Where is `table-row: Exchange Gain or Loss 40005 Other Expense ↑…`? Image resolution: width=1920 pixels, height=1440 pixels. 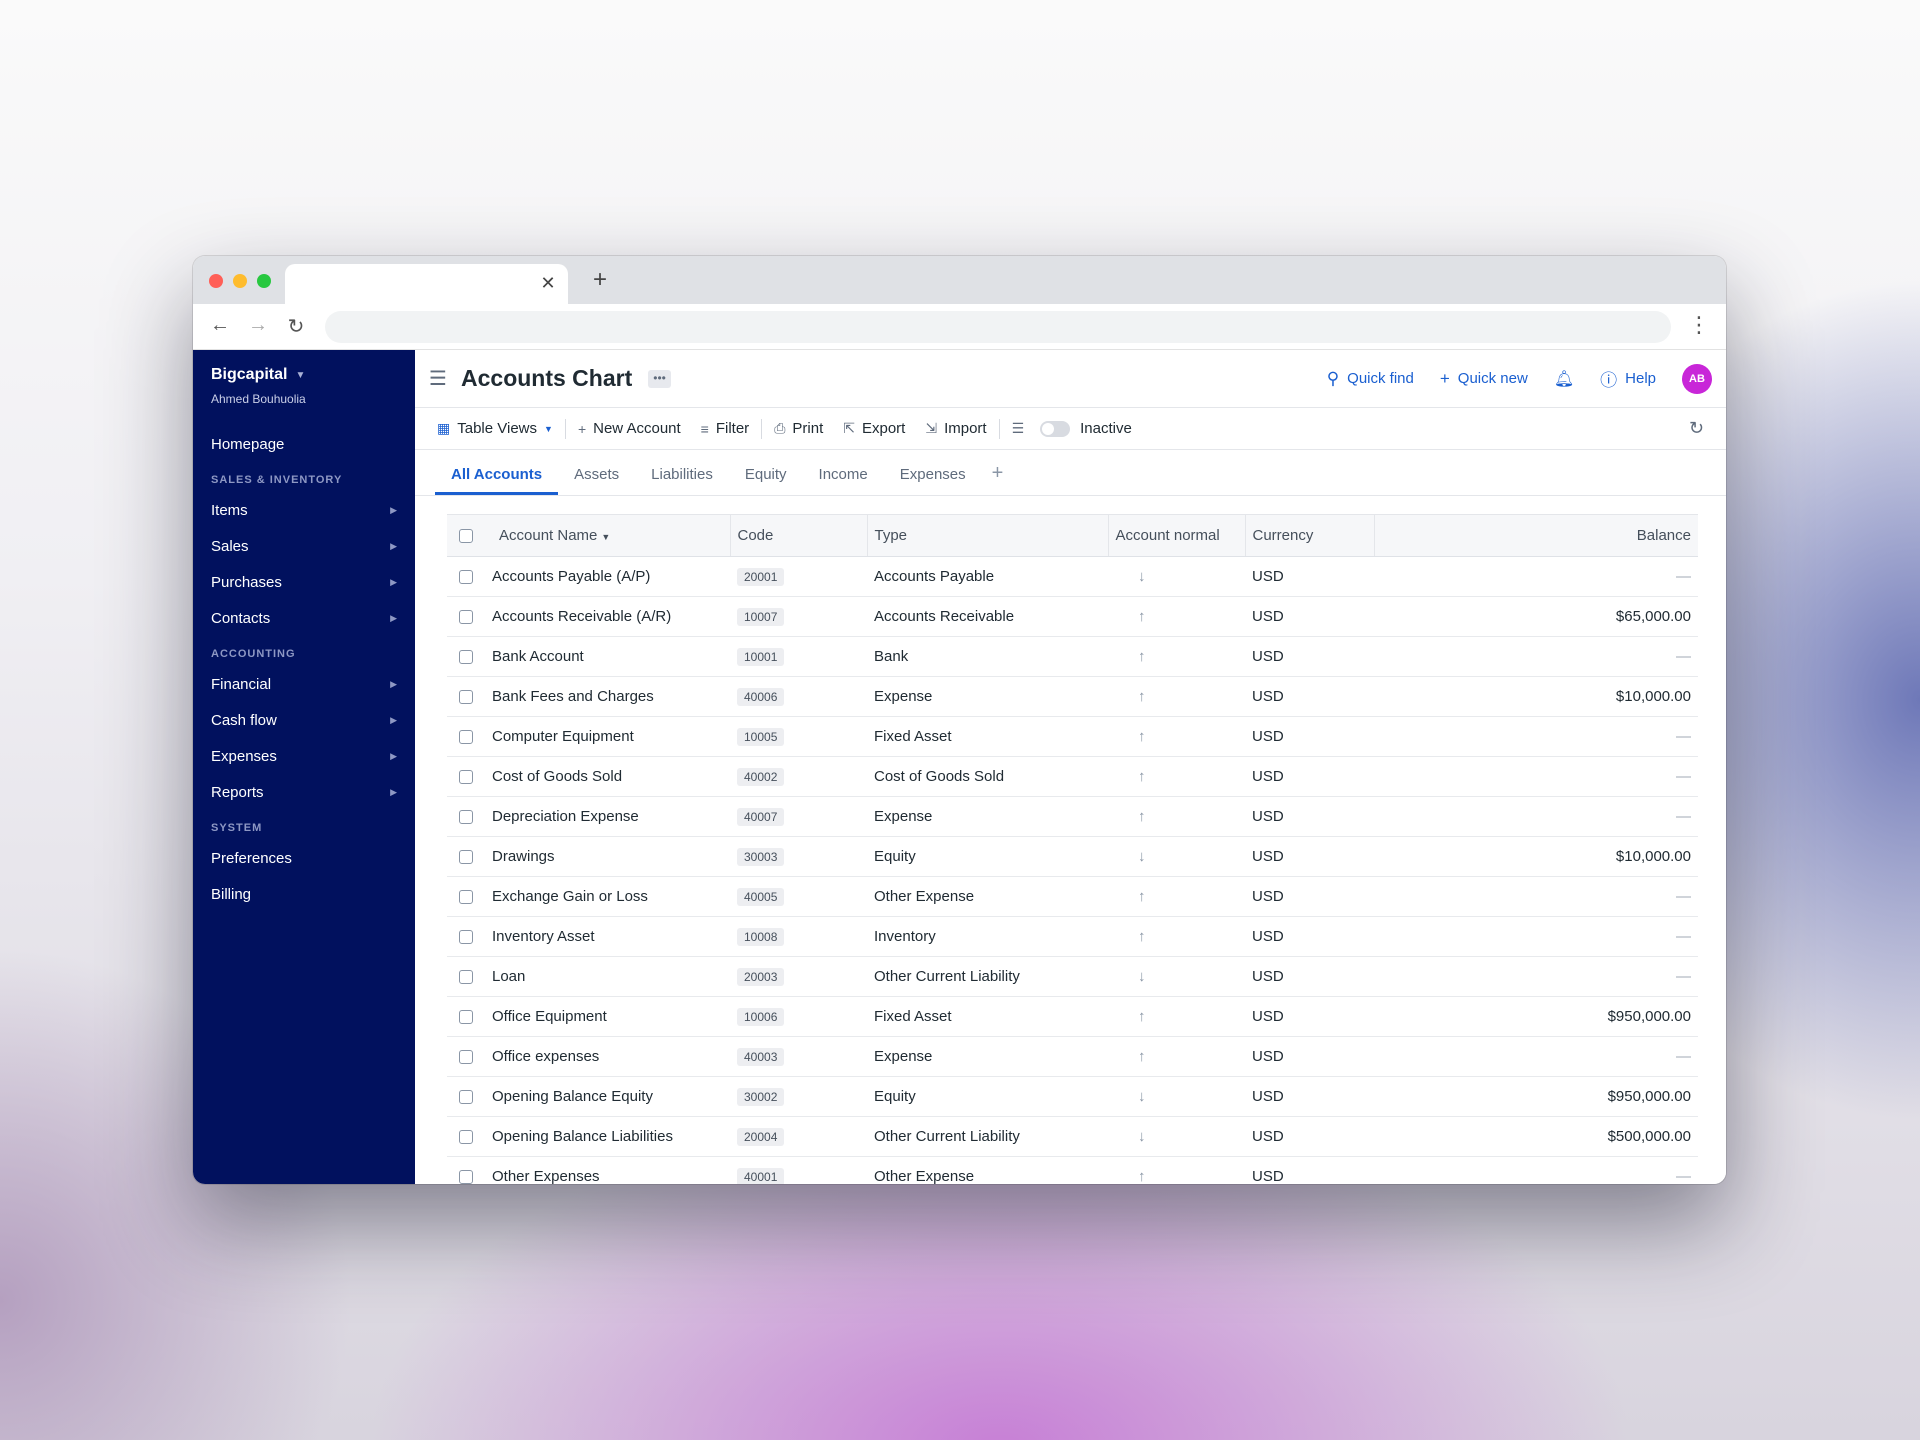
table-row: Exchange Gain or Loss 40005 Other Expense ↑… is located at coordinates (1072, 896).